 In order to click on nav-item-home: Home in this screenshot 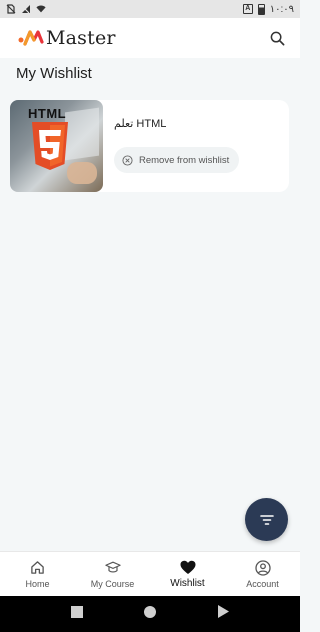, I will do `click(37, 574)`.